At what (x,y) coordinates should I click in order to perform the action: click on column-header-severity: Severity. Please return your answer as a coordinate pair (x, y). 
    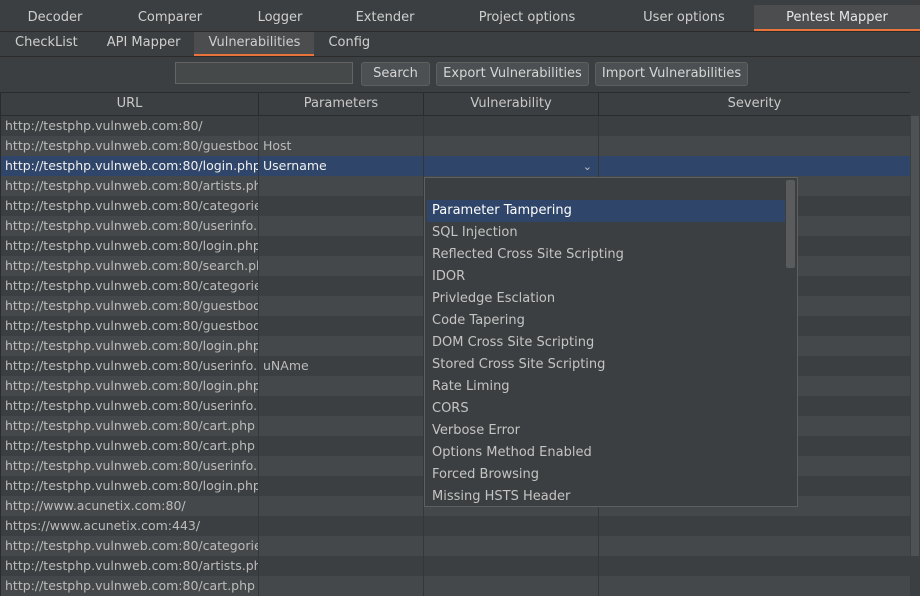
    Looking at the image, I should click on (755, 104).